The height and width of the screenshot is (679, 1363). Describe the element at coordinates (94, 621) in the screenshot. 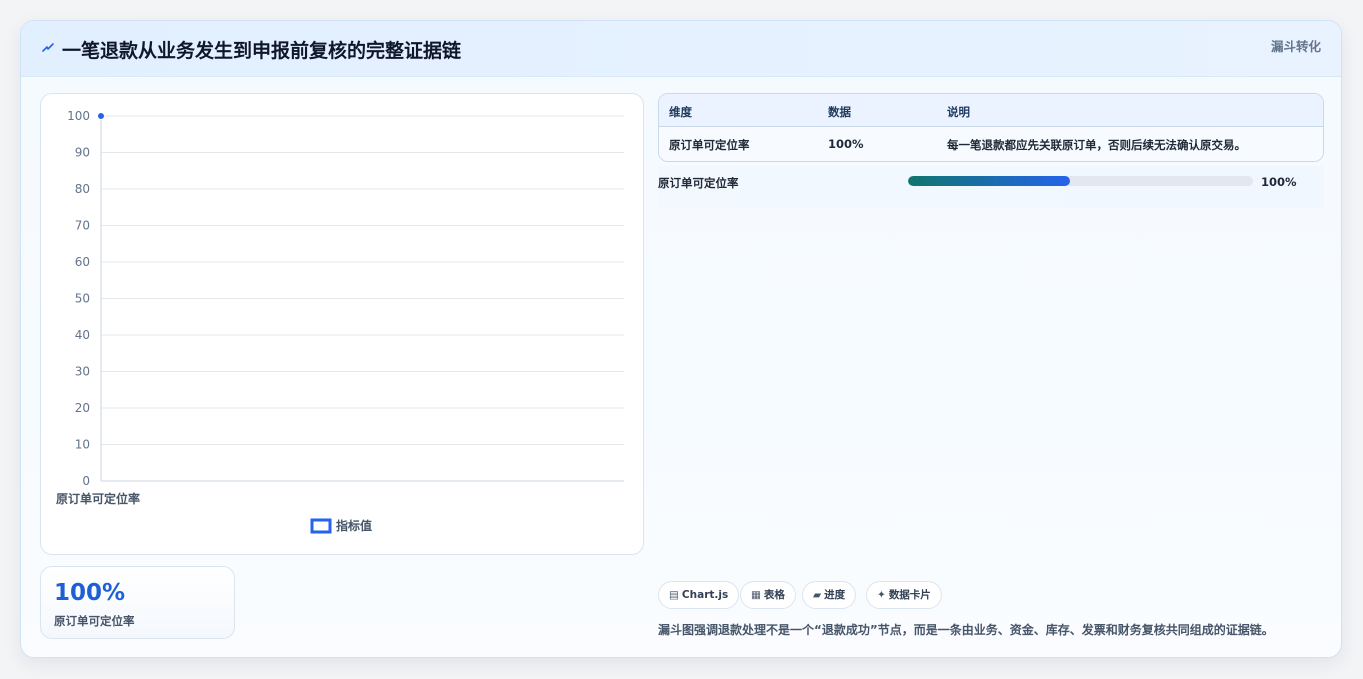

I see `kpi-label: 原订单可定位率` at that location.